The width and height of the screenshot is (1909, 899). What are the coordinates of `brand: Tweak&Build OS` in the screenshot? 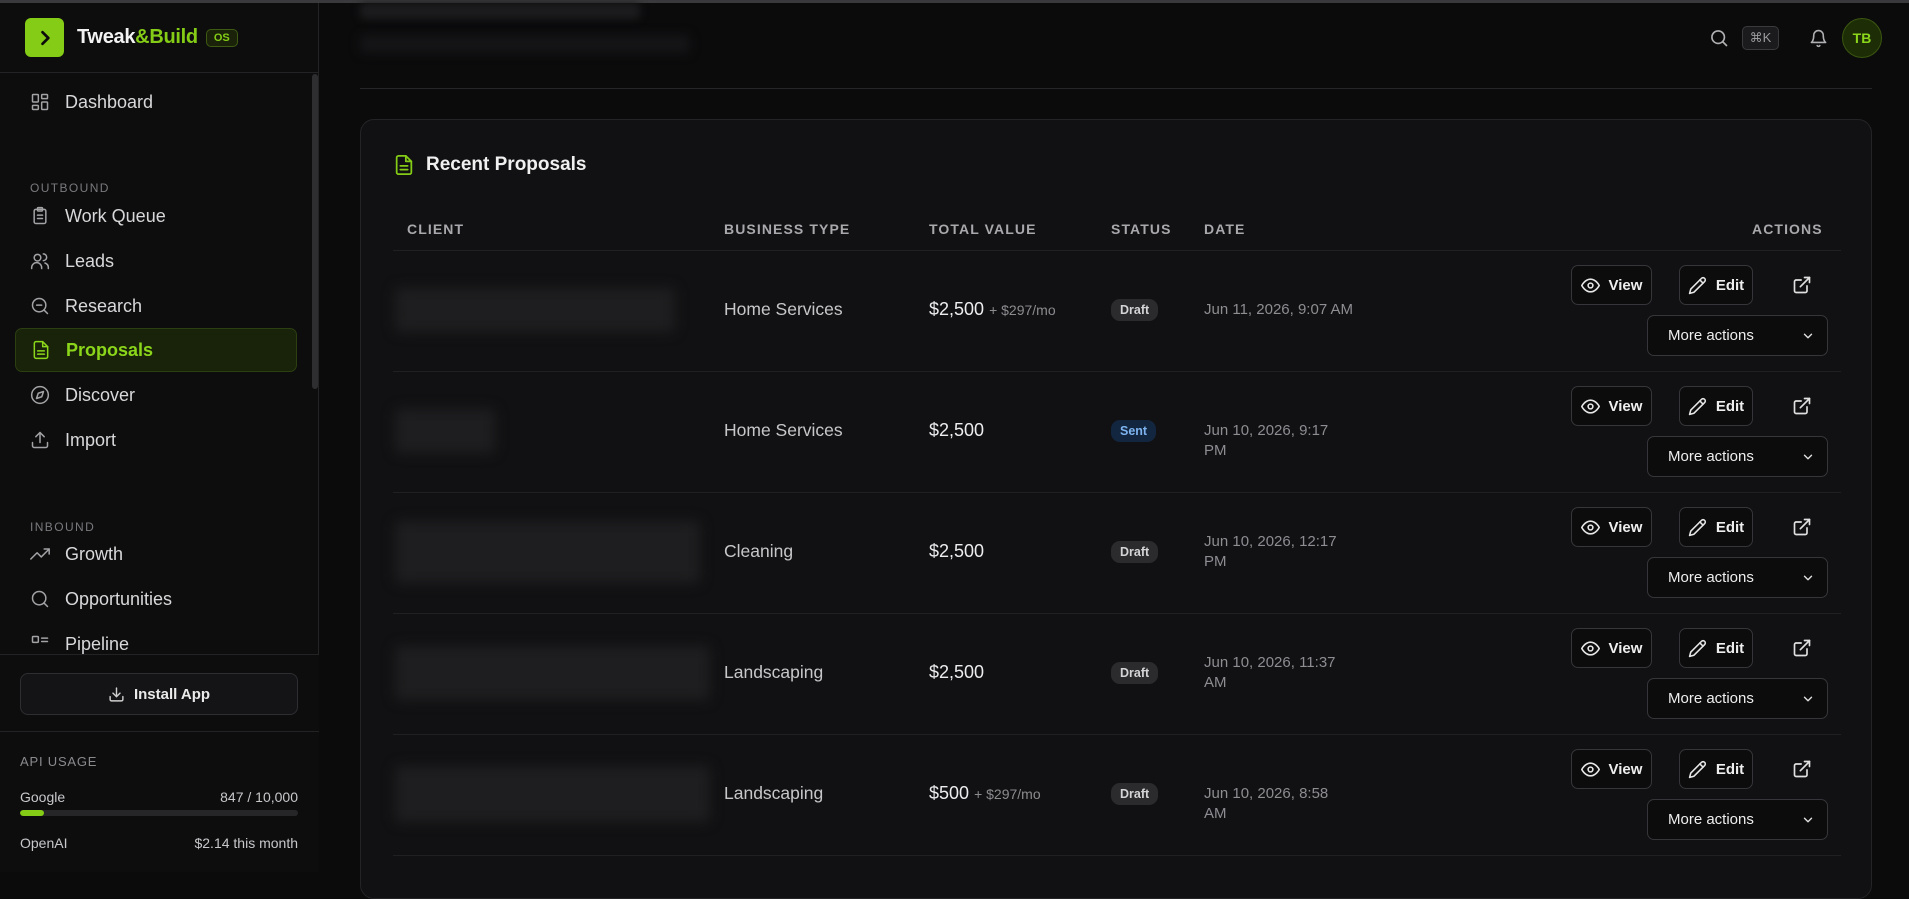 It's located at (159, 38).